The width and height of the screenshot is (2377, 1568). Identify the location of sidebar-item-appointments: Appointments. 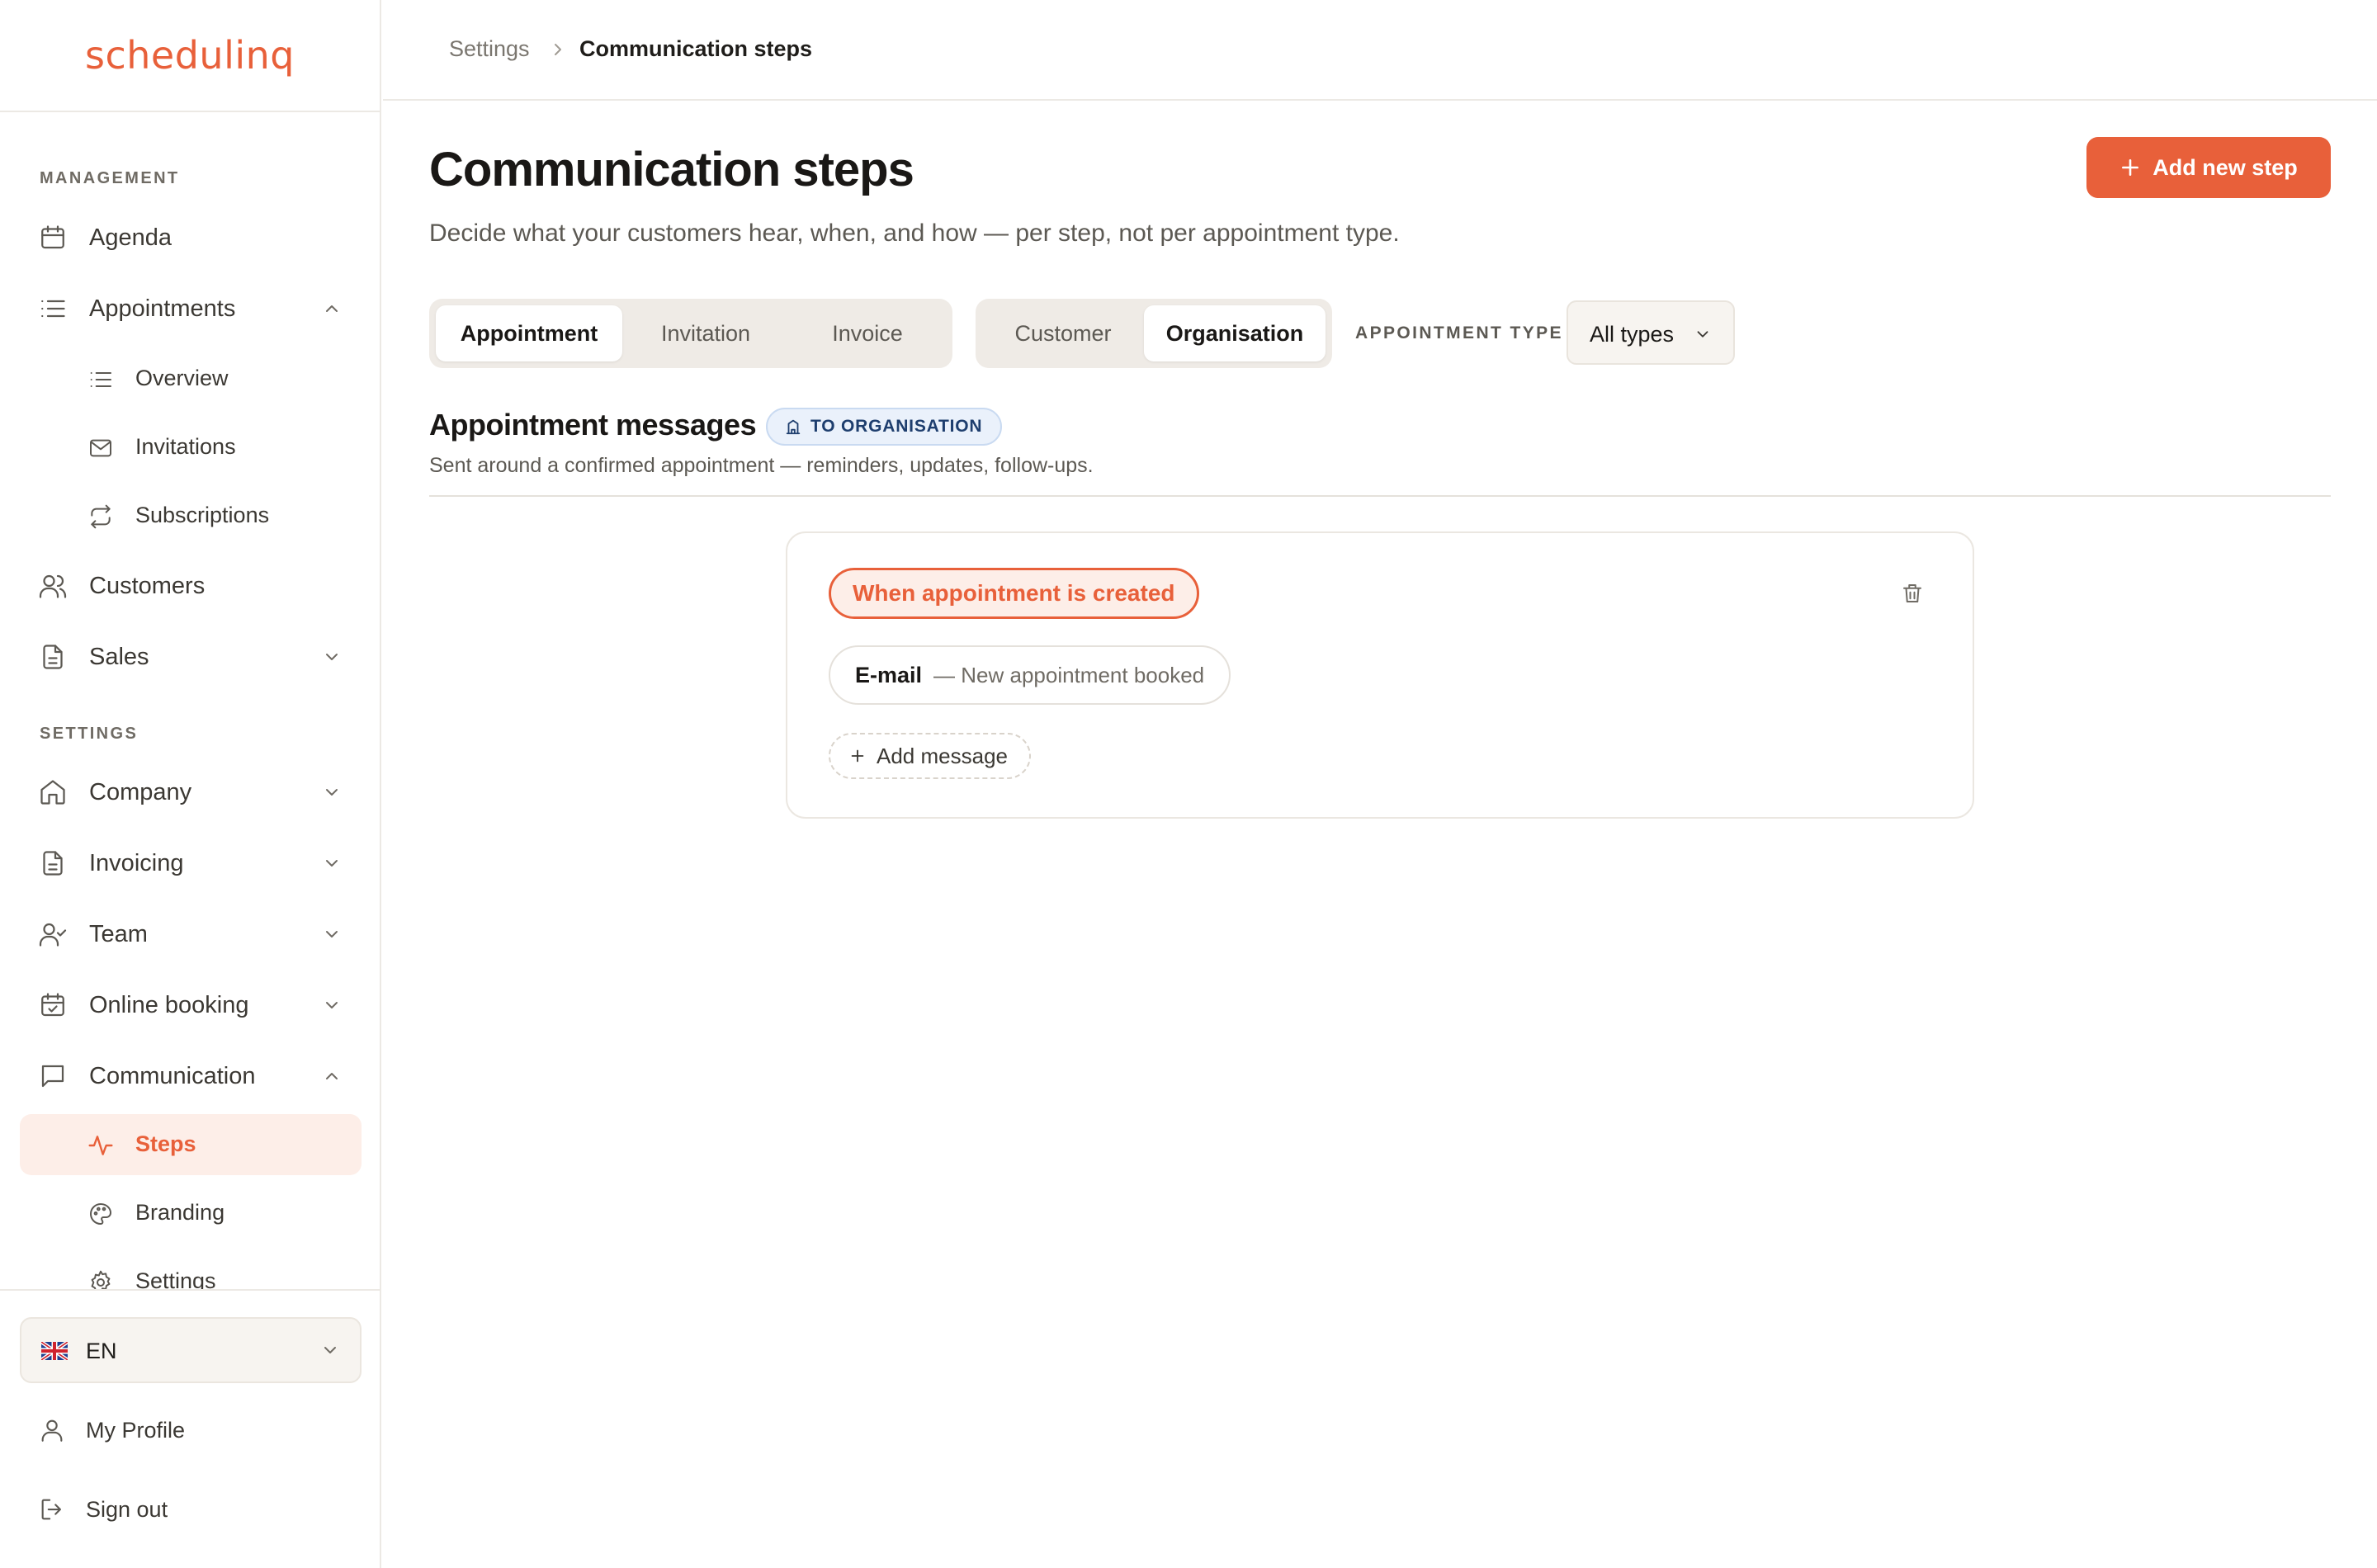
(191, 308).